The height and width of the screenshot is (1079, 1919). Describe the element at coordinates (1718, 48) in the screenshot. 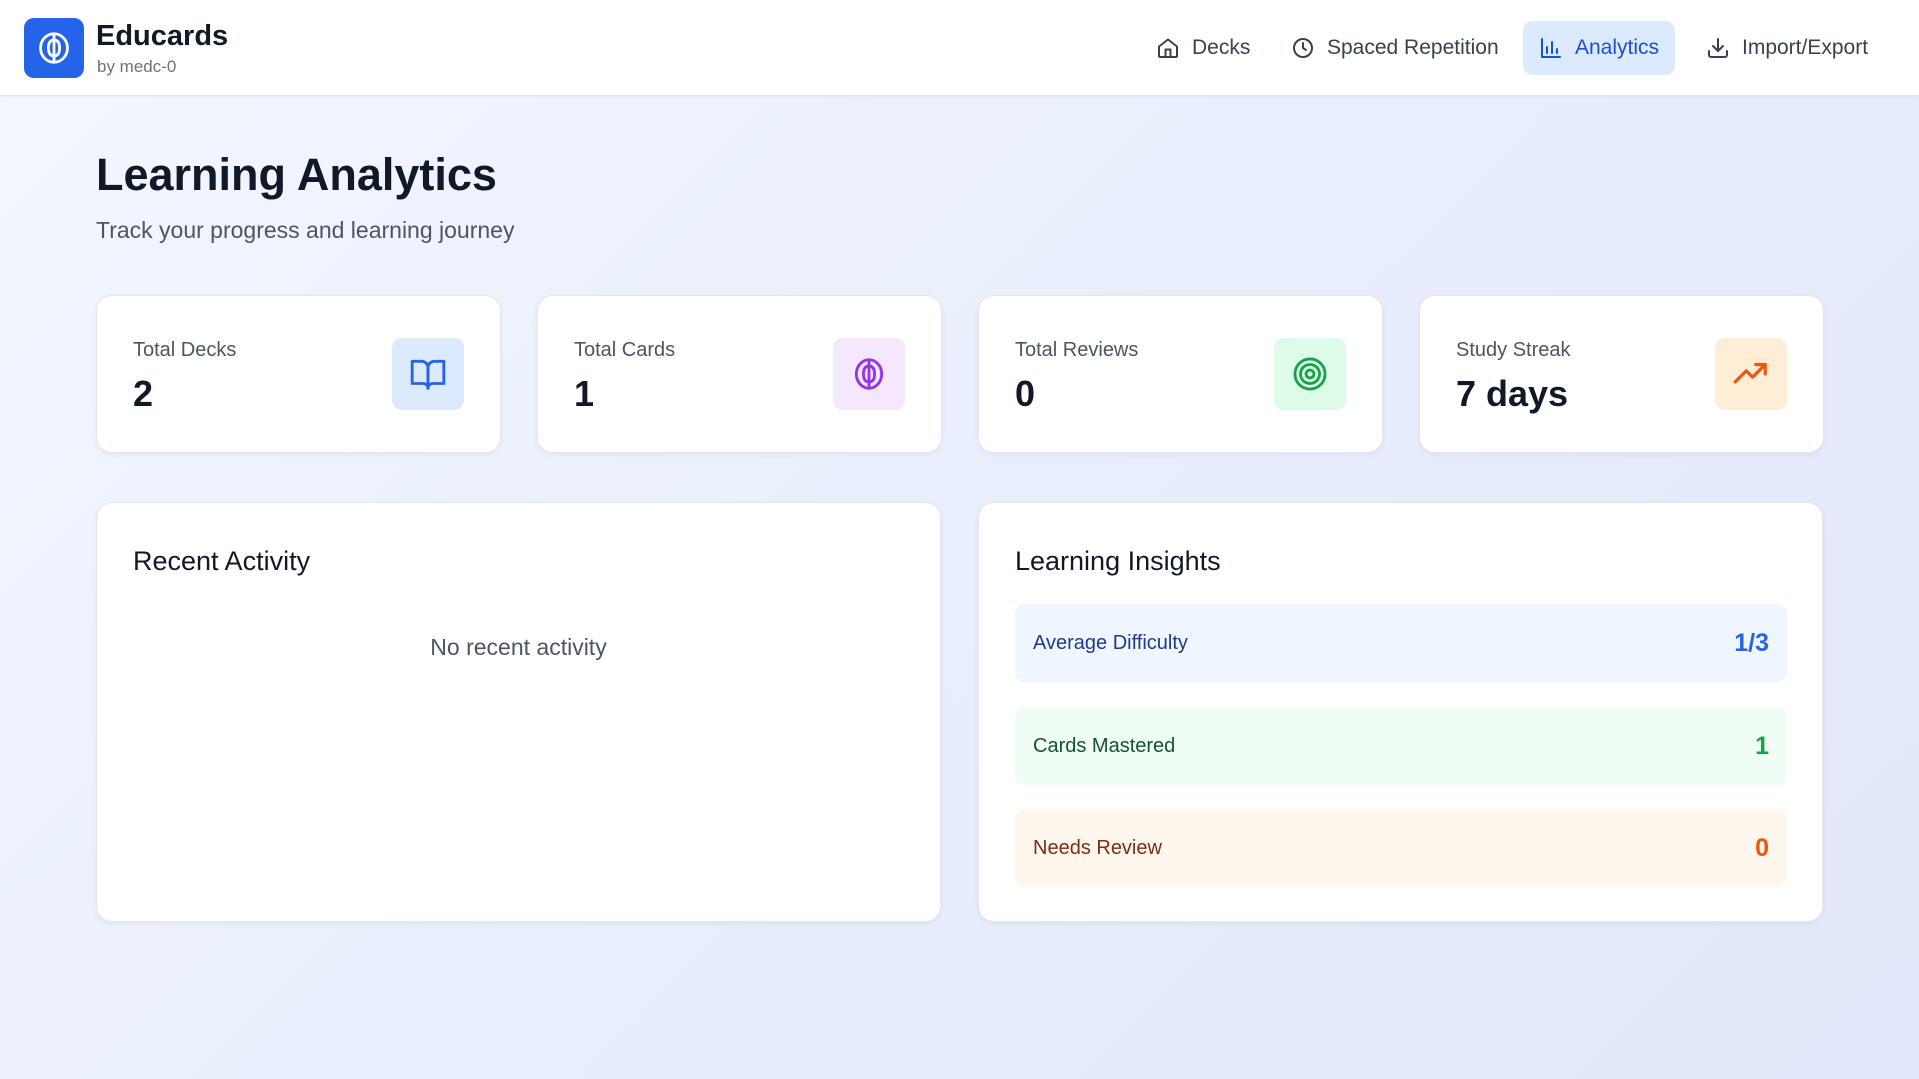

I see `download-icon` at that location.